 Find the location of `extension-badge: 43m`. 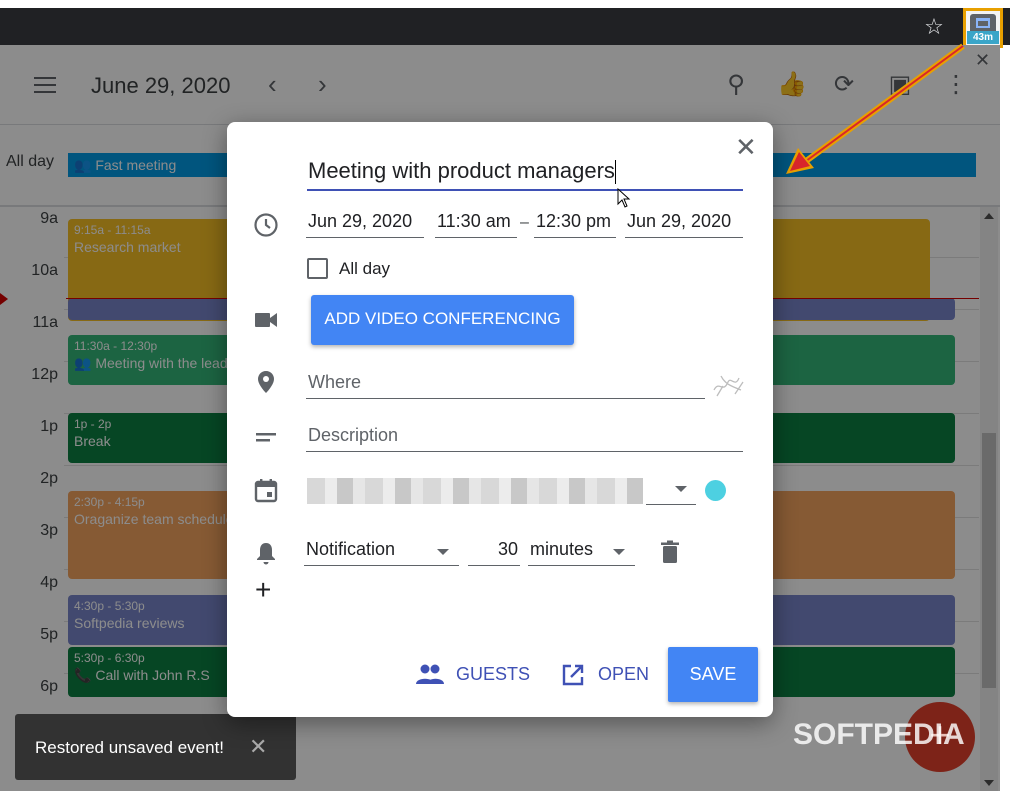

extension-badge: 43m is located at coordinates (983, 37).